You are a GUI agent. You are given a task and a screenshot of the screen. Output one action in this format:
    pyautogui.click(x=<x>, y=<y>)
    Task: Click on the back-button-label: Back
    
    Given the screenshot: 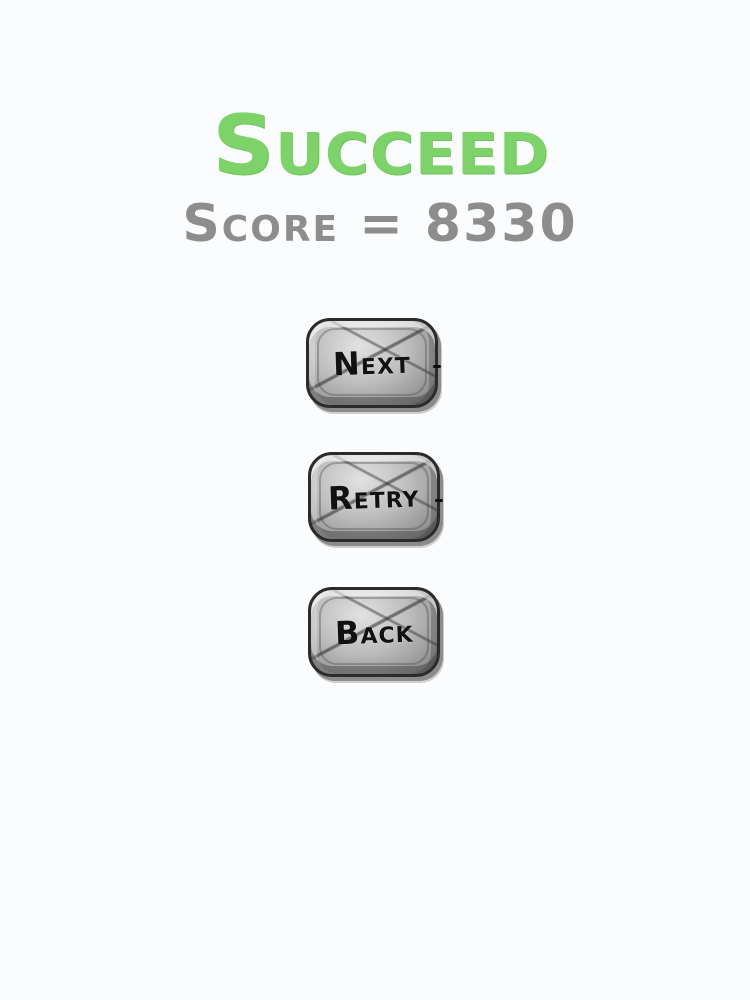 What is the action you would take?
    pyautogui.click(x=374, y=632)
    